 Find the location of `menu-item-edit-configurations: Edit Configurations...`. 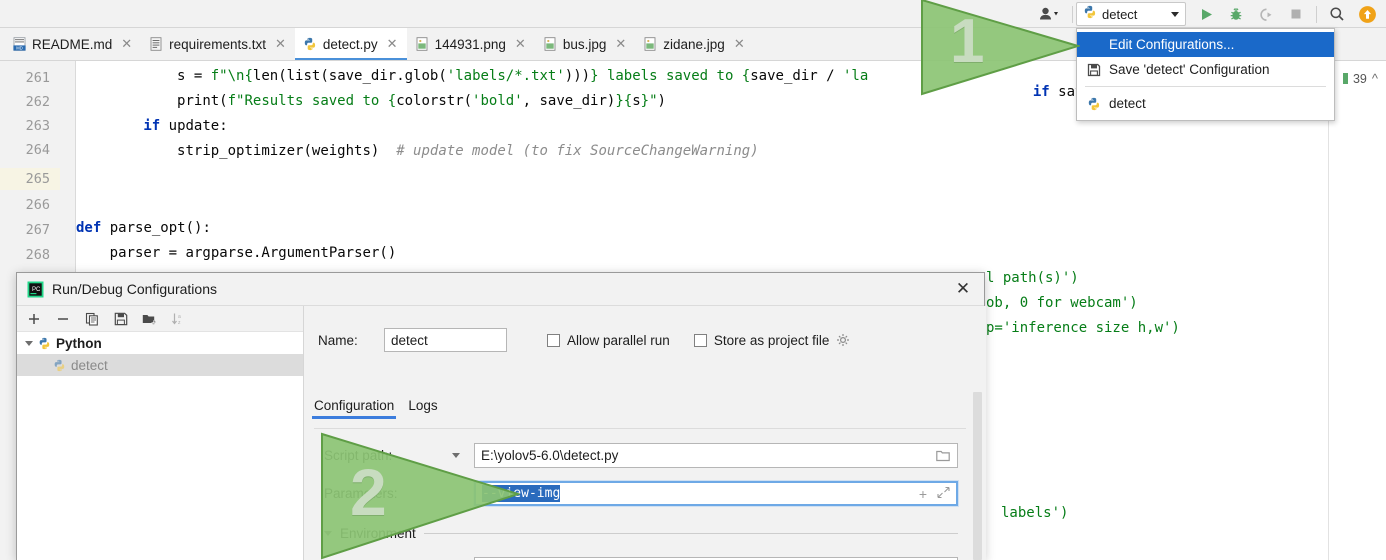

menu-item-edit-configurations: Edit Configurations... is located at coordinates (1205, 44).